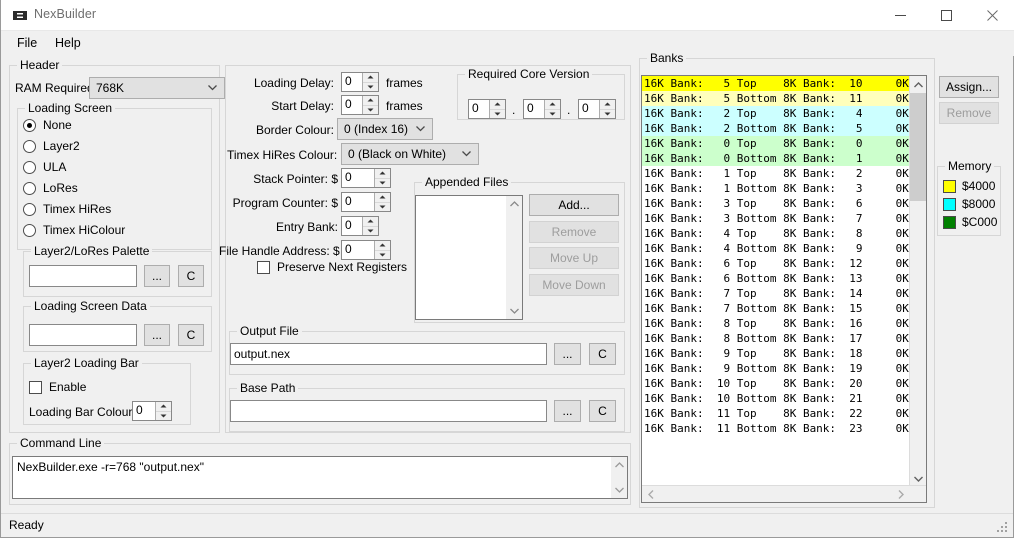 The height and width of the screenshot is (538, 1014). What do you see at coordinates (332, 267) in the screenshot?
I see `preserve-next-registers-checkbox: Preserve Next Registers` at bounding box center [332, 267].